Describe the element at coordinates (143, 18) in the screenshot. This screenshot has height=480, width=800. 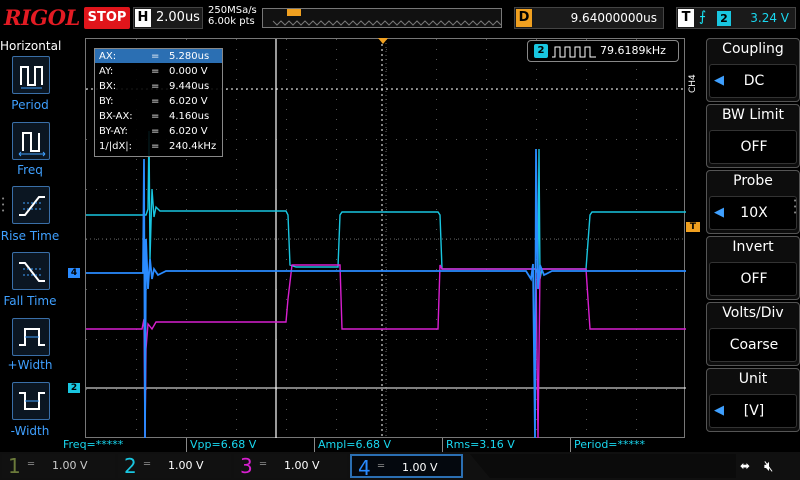
I see `timebase-tag: H` at that location.